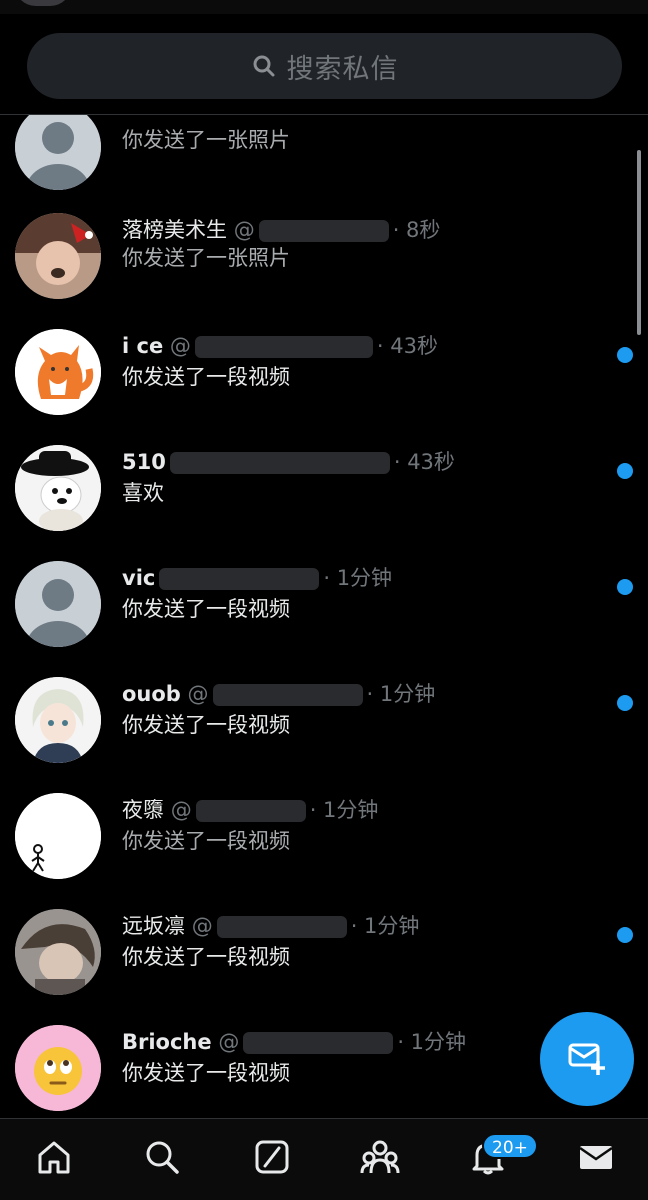 This screenshot has height=1200, width=648. I want to click on conversation-row: 夜隳 @ · 1分钟 你发送了一段视频, so click(324, 841).